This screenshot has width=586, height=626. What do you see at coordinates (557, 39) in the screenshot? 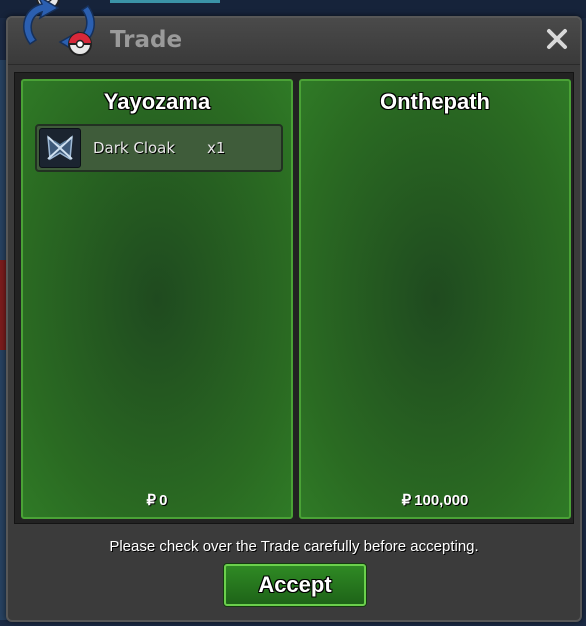
I see `close-icon` at bounding box center [557, 39].